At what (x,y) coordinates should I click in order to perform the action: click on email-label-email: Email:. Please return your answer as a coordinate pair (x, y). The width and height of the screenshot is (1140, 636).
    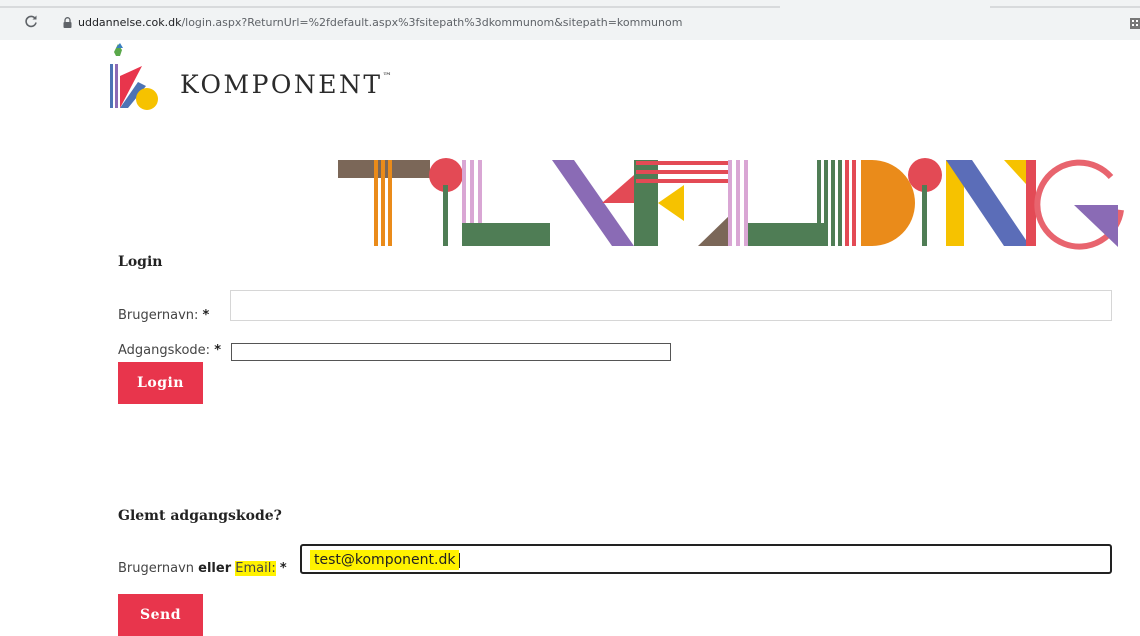
    Looking at the image, I should click on (255, 568).